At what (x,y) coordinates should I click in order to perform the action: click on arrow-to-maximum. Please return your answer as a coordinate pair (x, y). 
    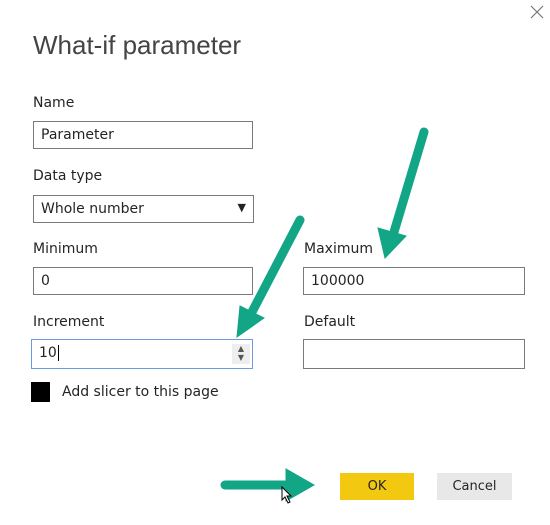
    Looking at the image, I should click on (403, 193).